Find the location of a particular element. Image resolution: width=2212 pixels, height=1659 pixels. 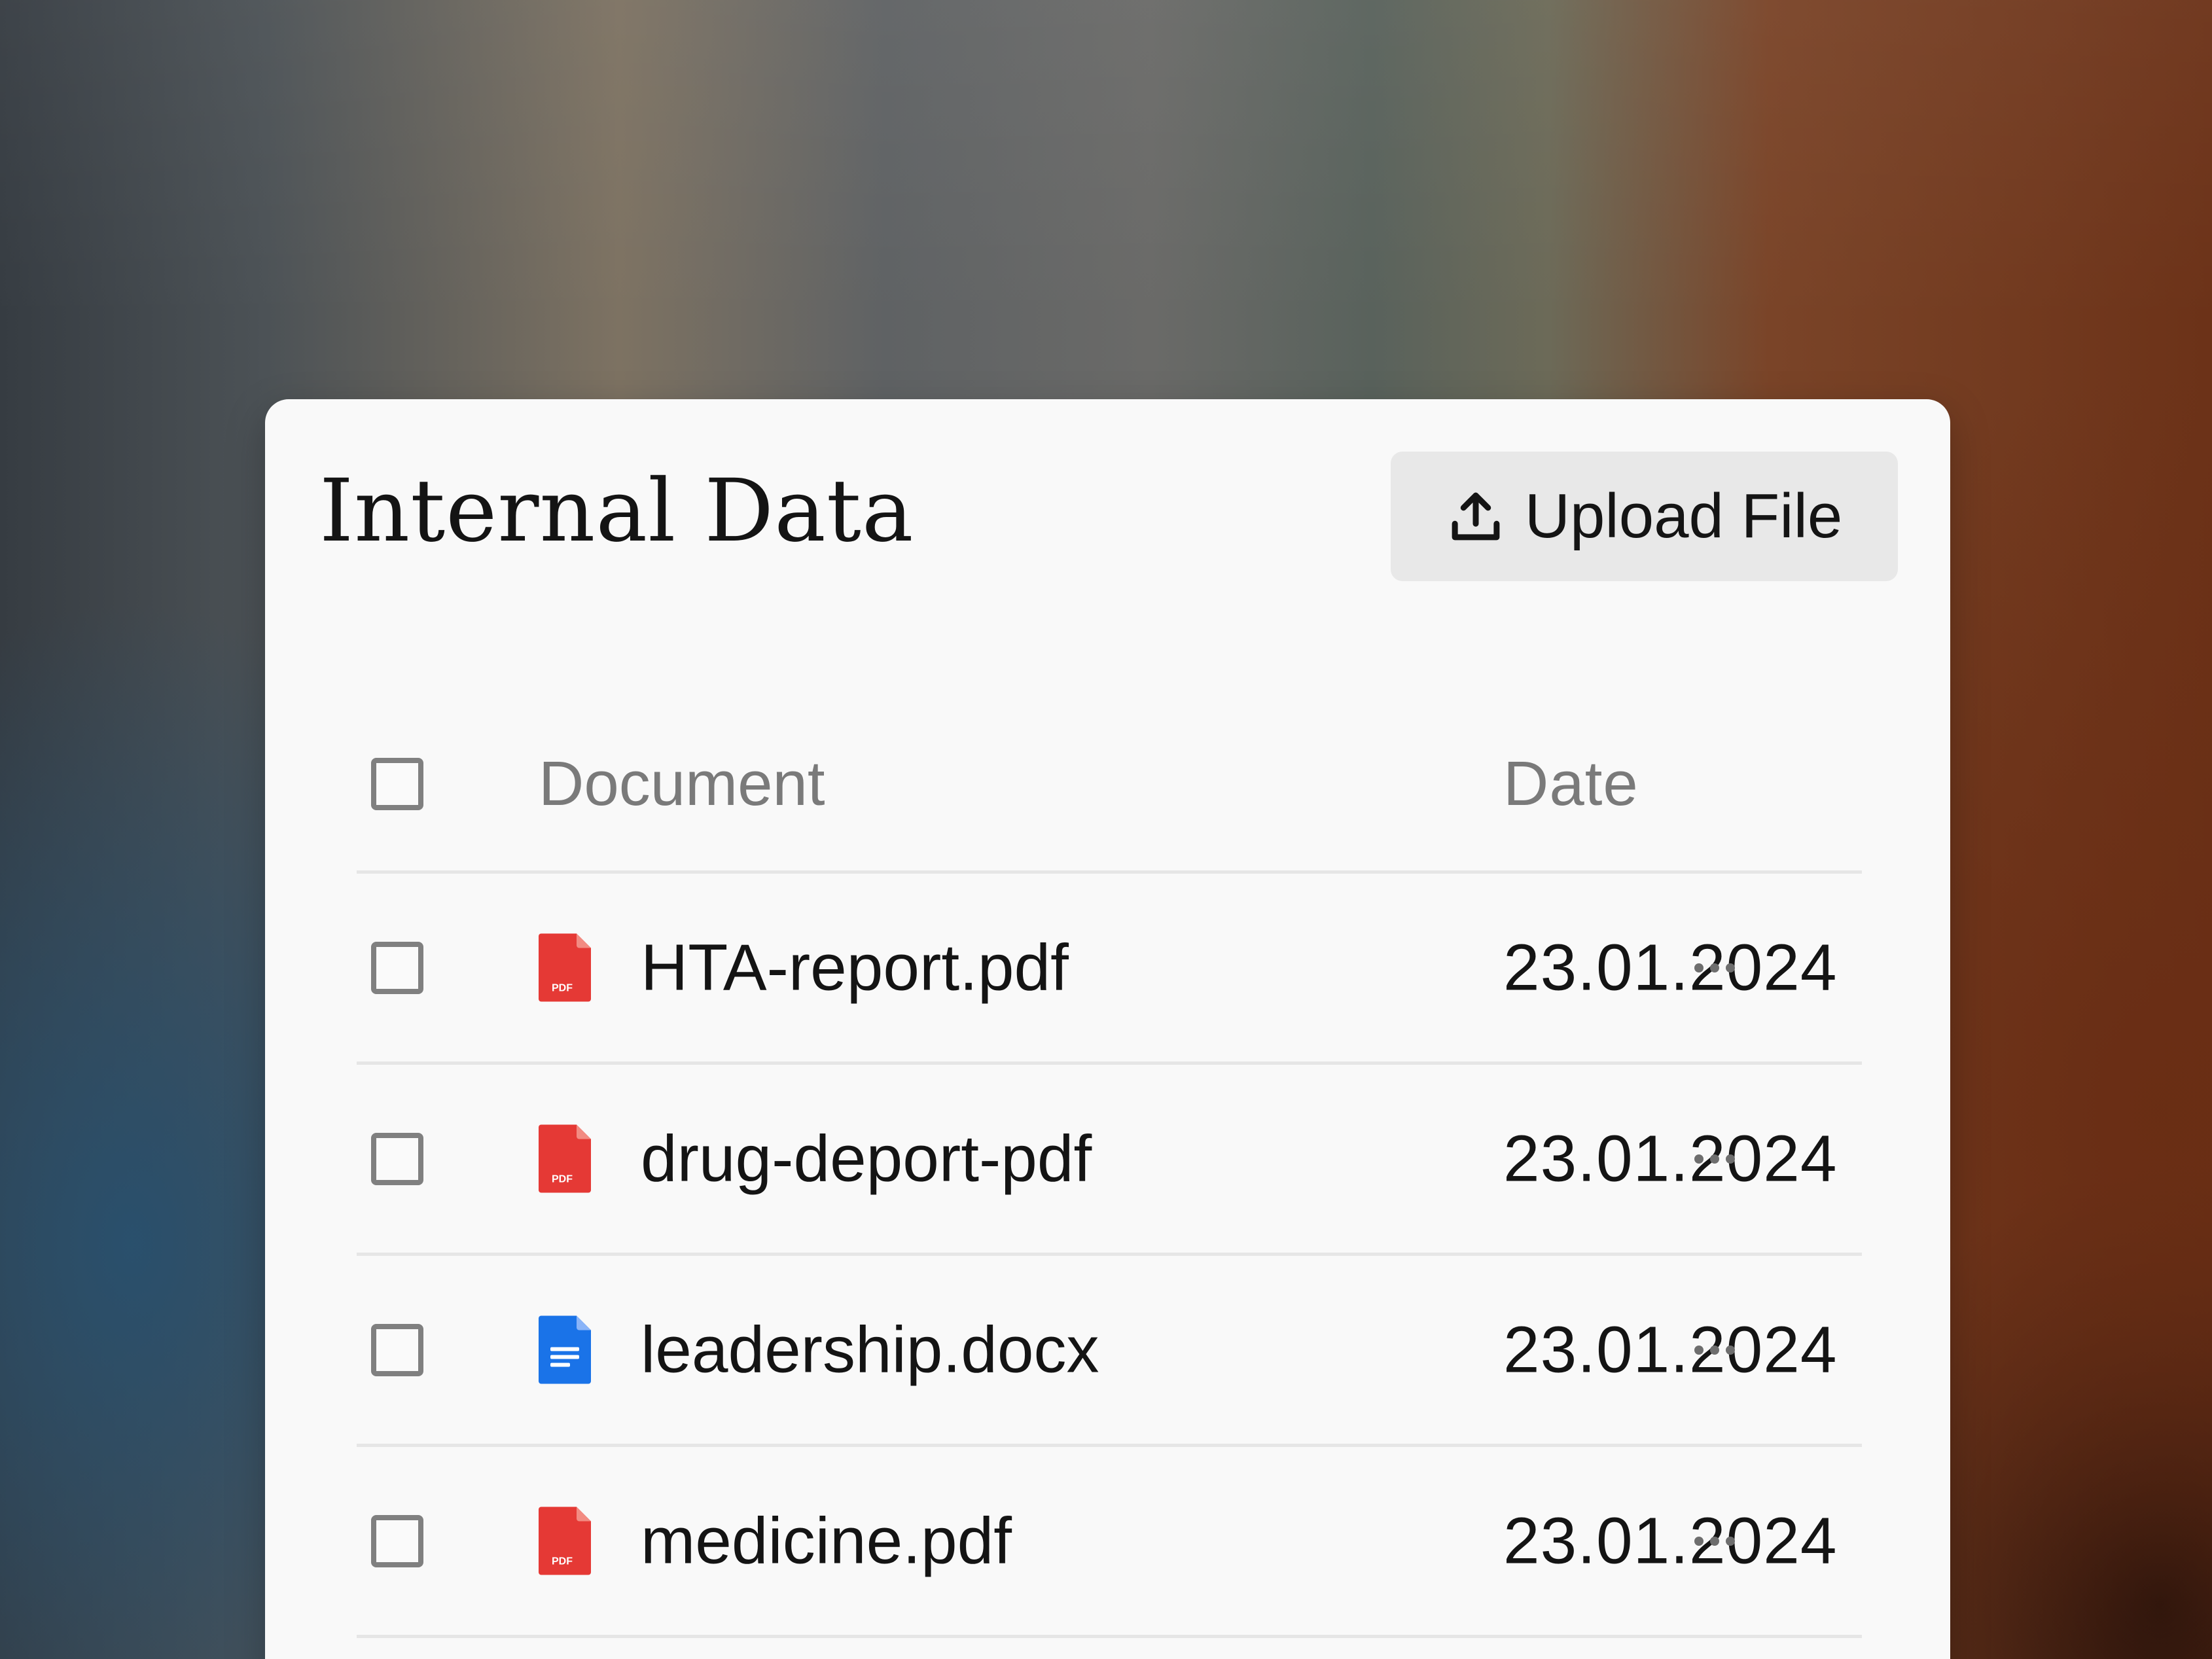

column-header-document: Document is located at coordinates (682, 784).